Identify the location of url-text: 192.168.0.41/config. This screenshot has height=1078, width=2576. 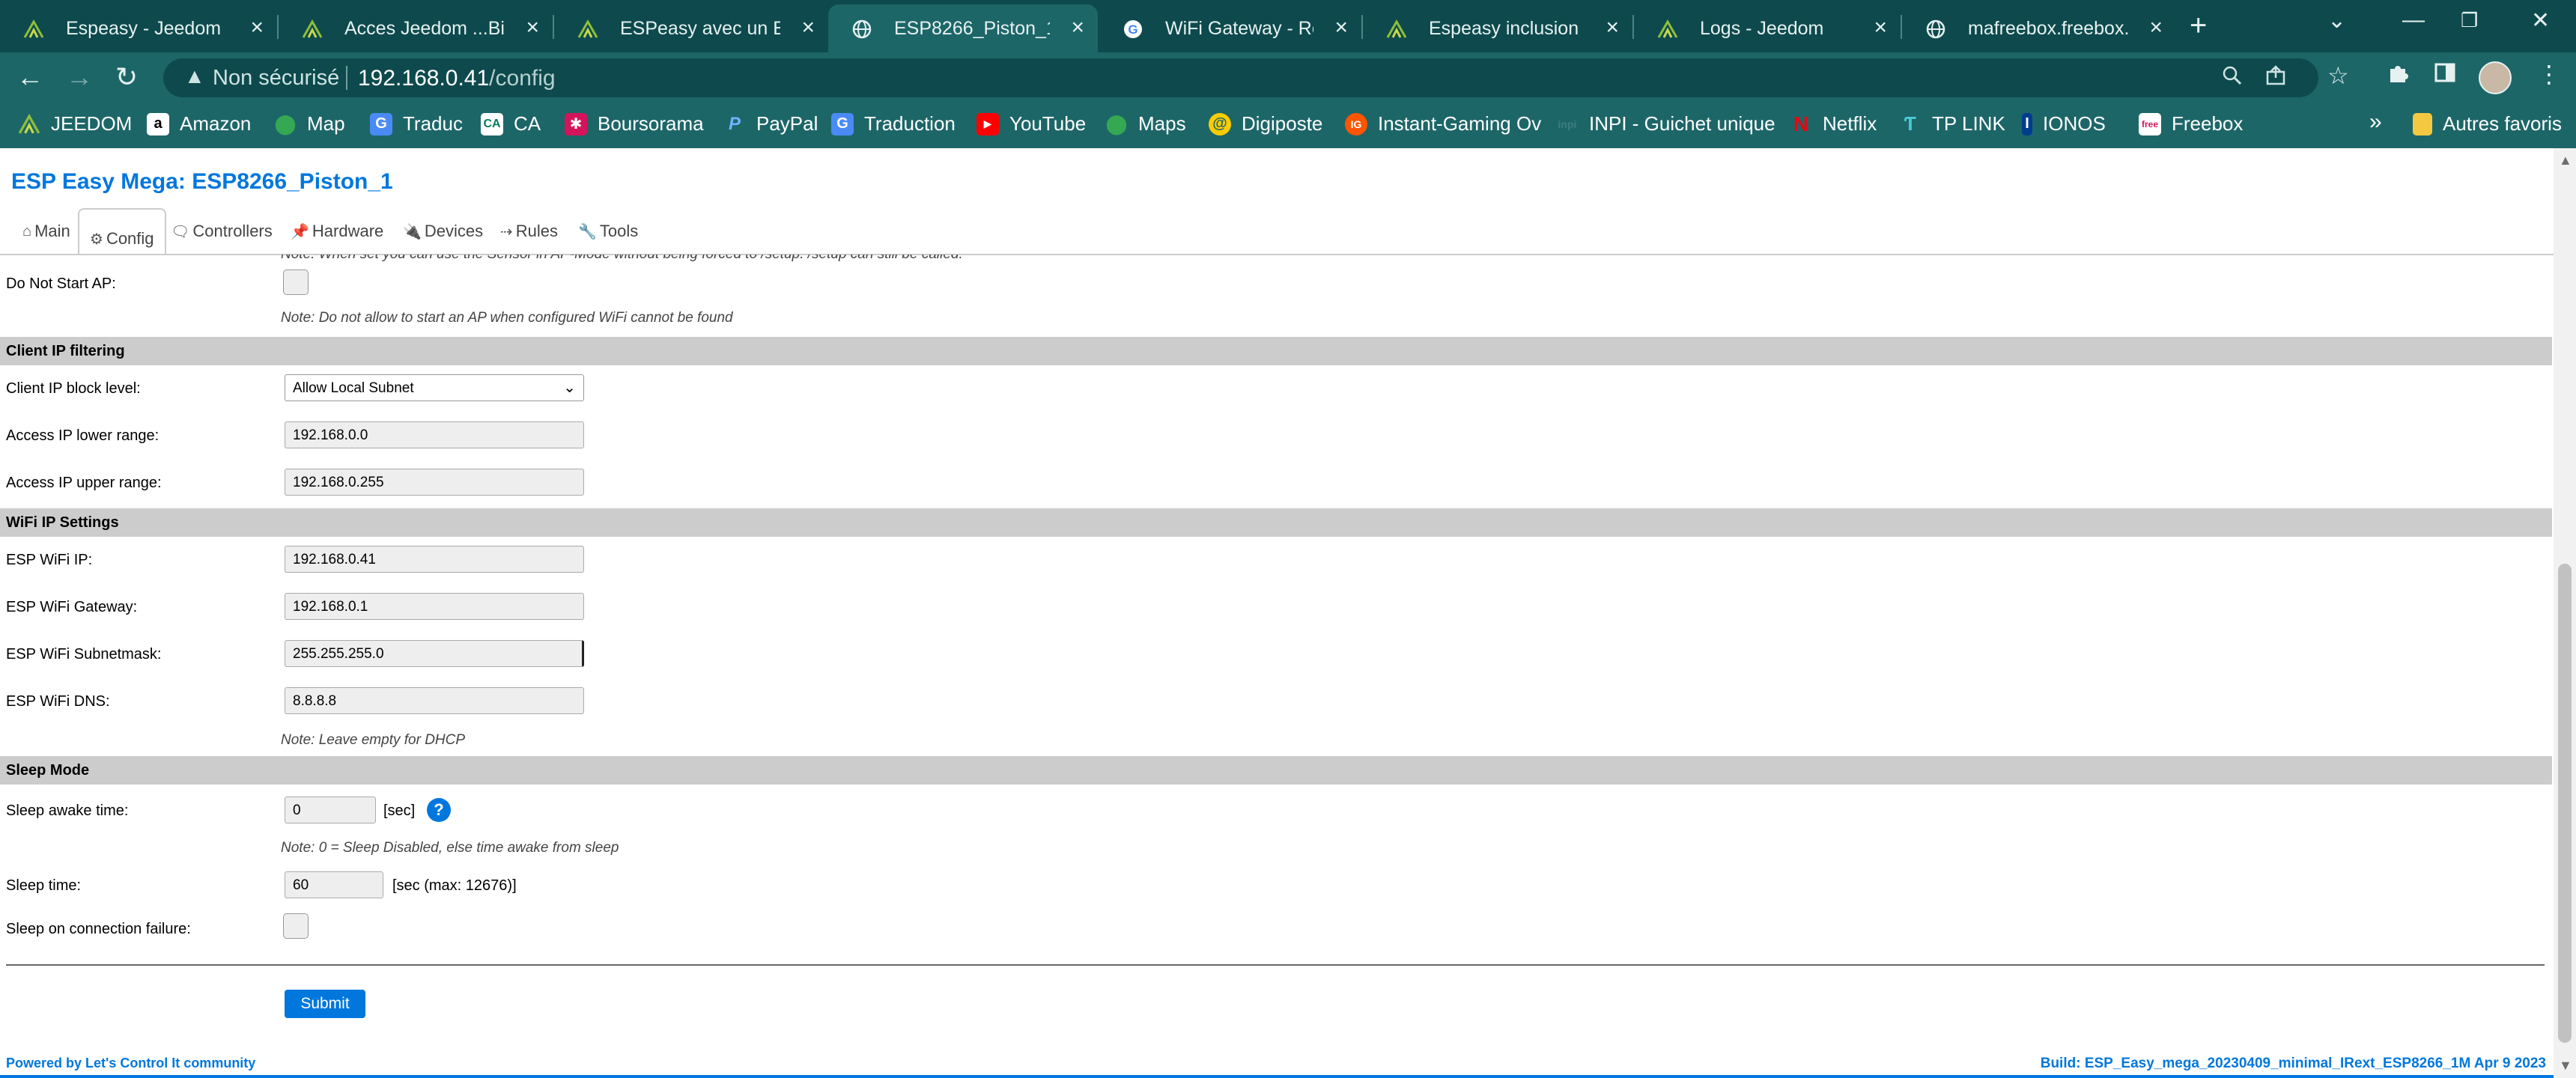
(457, 78).